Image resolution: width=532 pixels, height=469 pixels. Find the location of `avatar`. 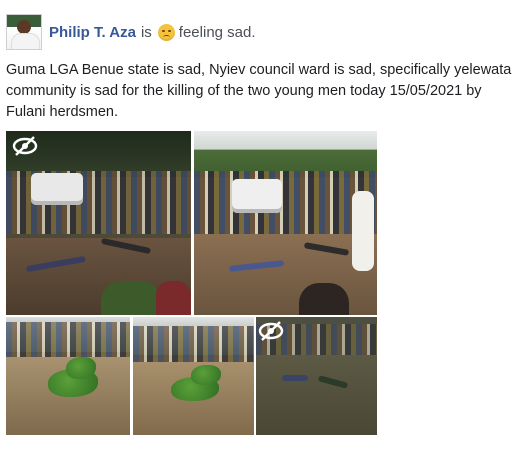

avatar is located at coordinates (24, 32).